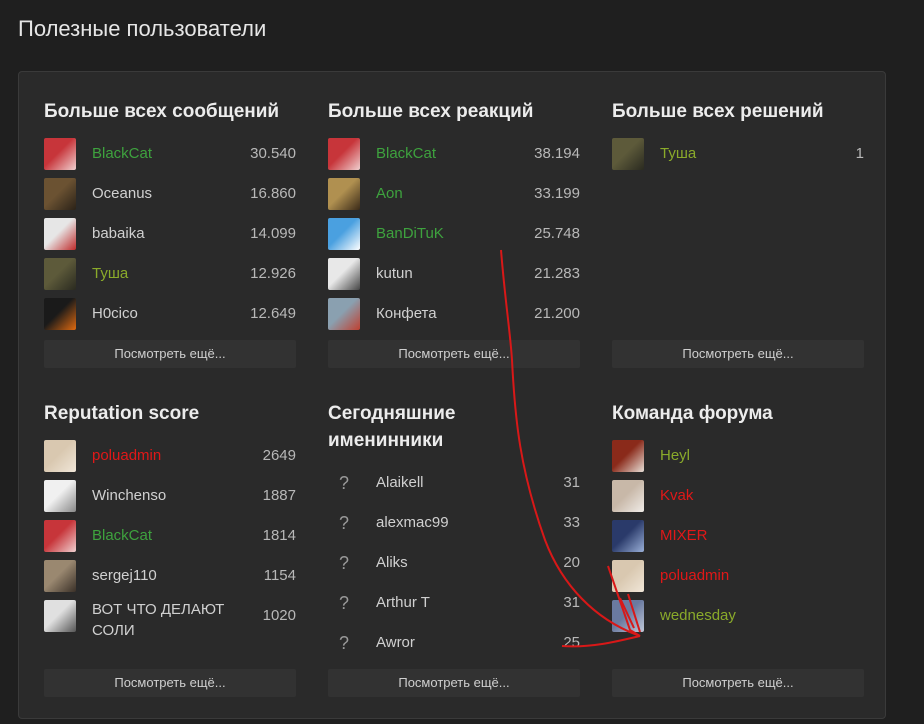 The height and width of the screenshot is (724, 924). I want to click on block-title: Команда форума, so click(692, 413).